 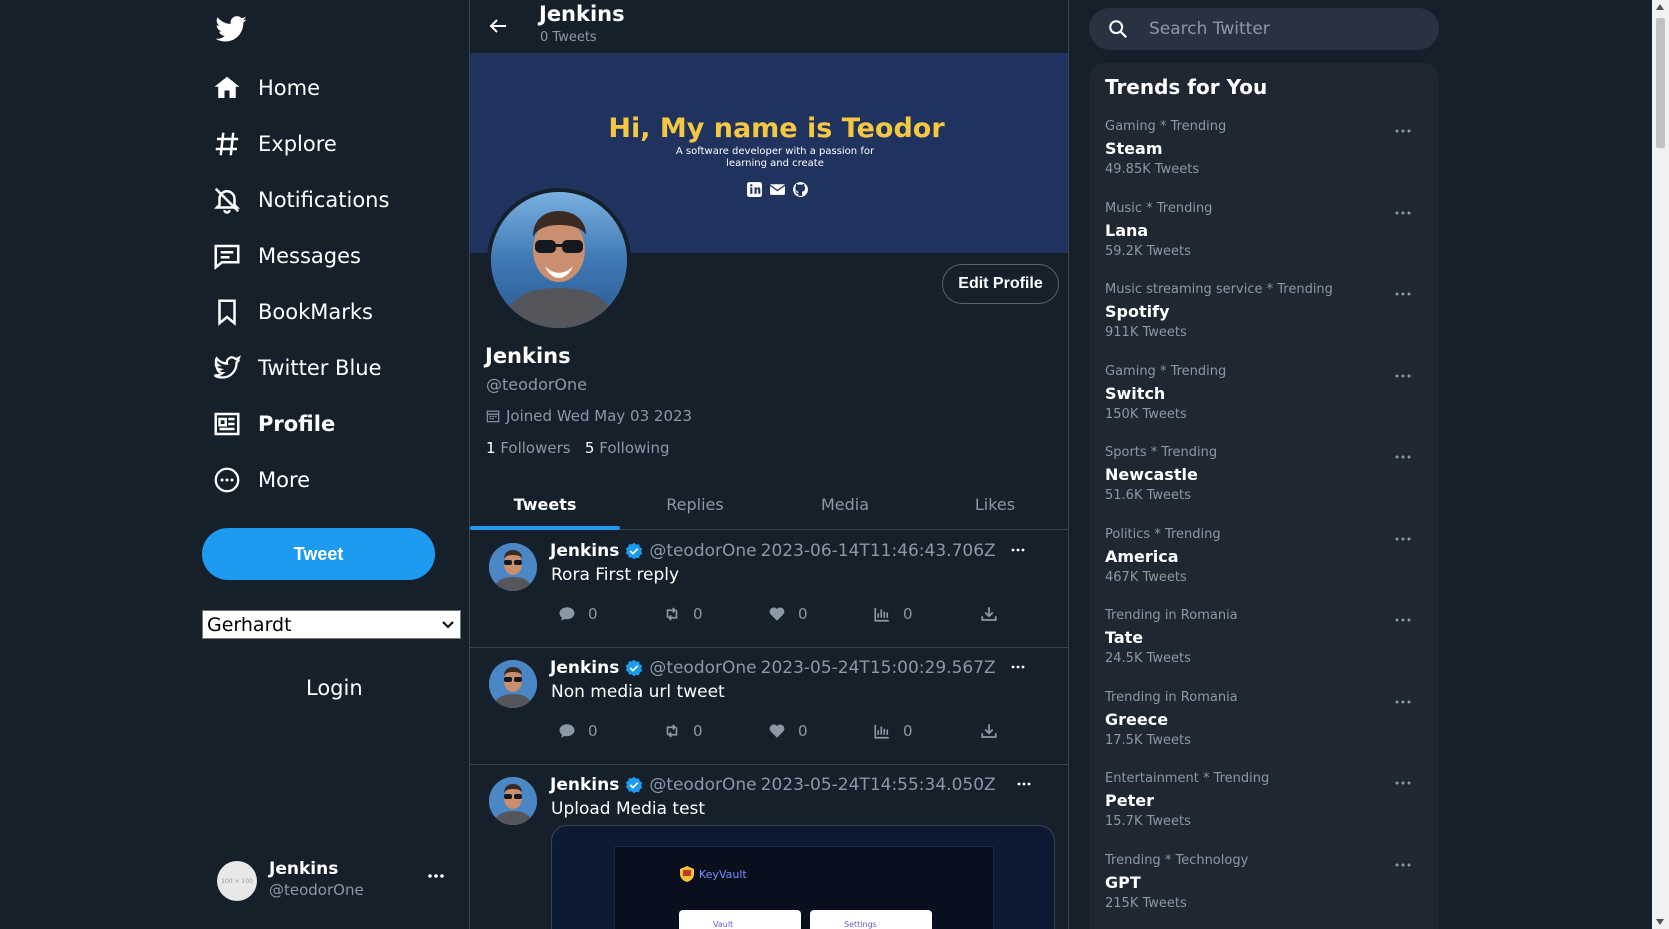 What do you see at coordinates (337, 882) in the screenshot?
I see `account-switcher: 100 × 100 Jenkins @teodorOne` at bounding box center [337, 882].